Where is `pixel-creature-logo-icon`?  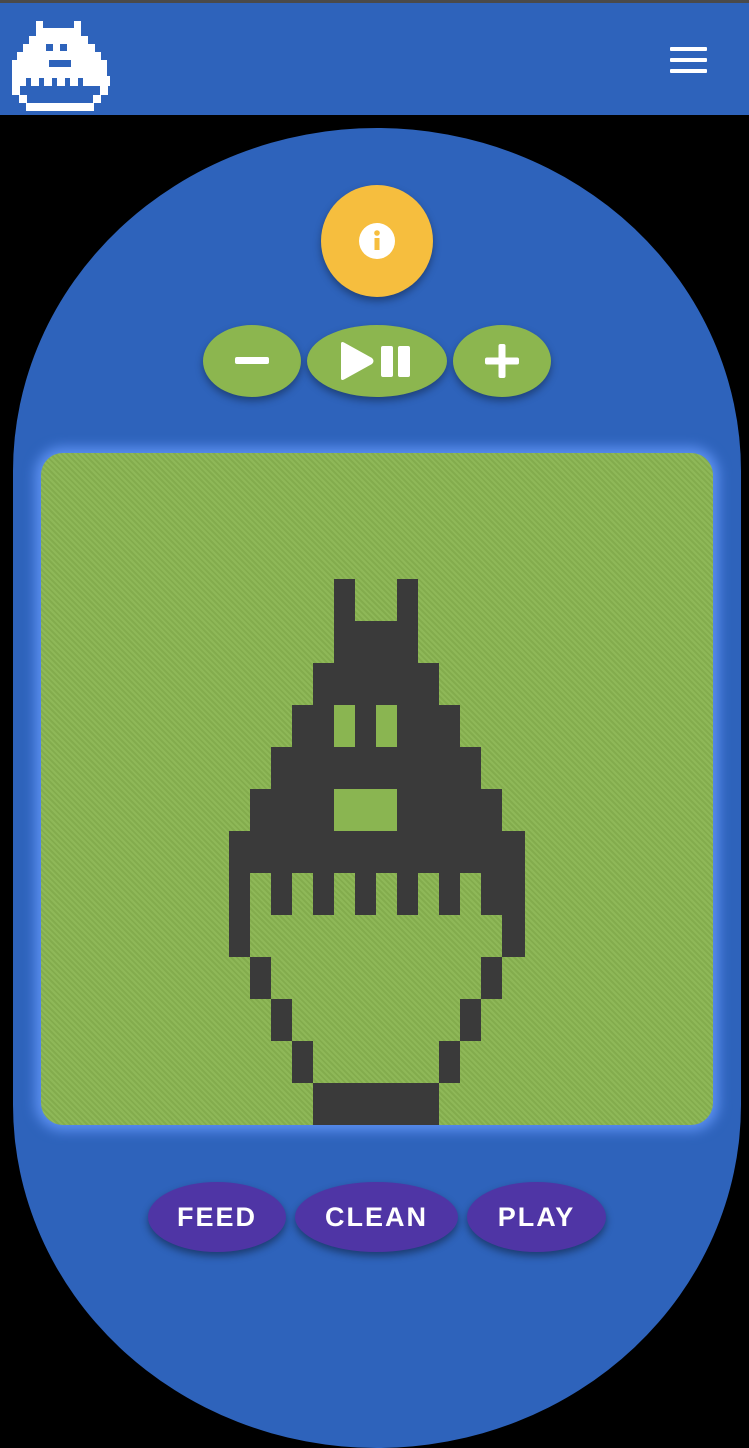
pixel-creature-logo-icon is located at coordinates (61, 66).